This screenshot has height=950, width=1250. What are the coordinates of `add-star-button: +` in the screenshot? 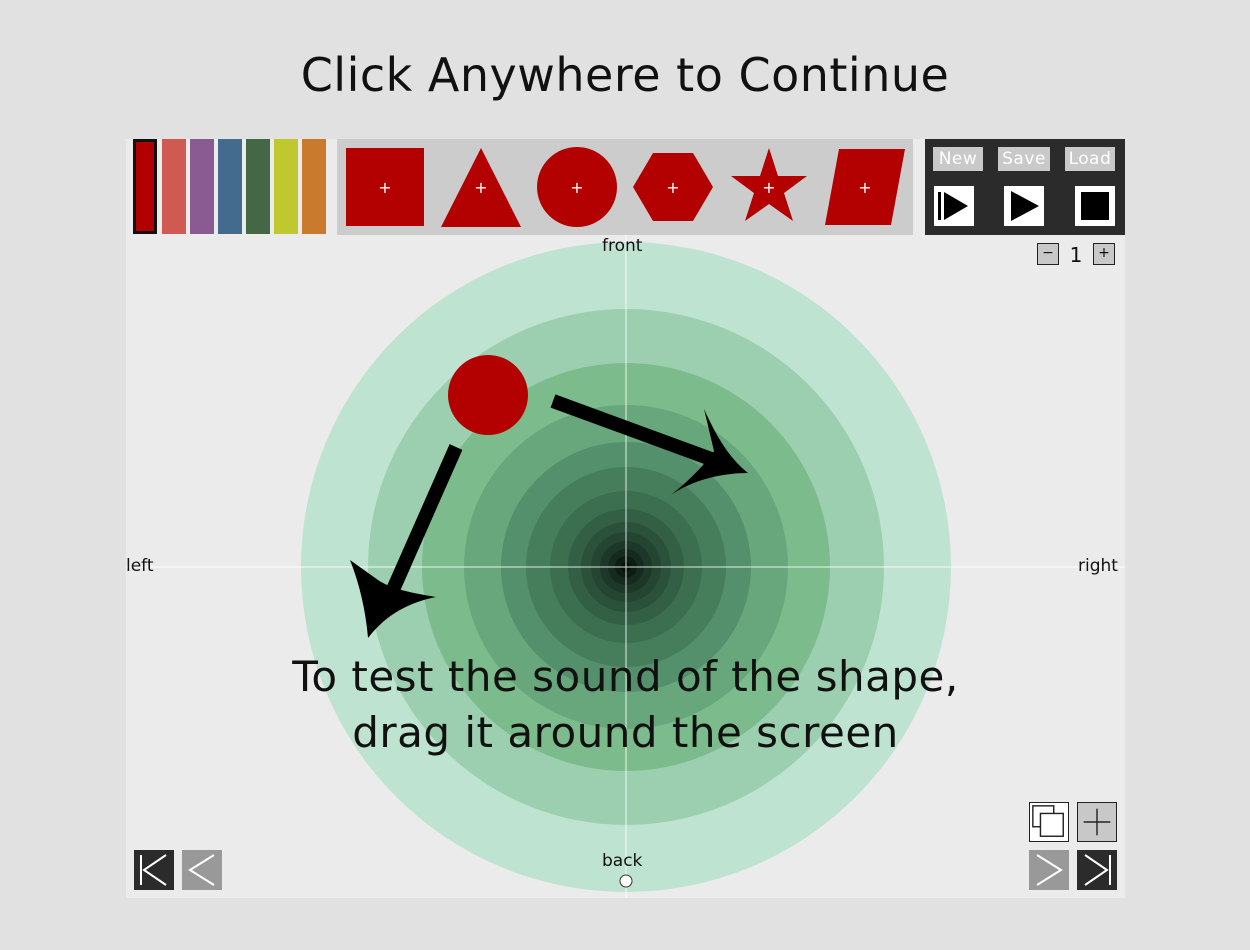 It's located at (769, 187).